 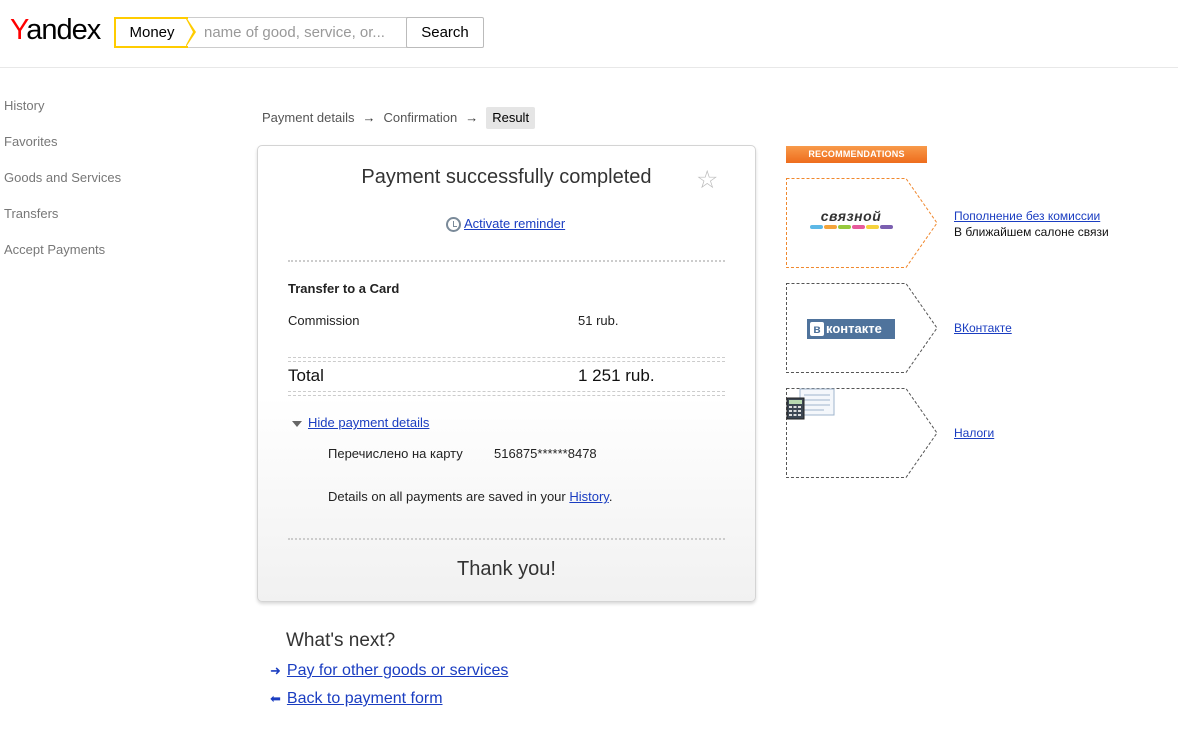 I want to click on svyaznoy-logo-bars, so click(x=851, y=227).